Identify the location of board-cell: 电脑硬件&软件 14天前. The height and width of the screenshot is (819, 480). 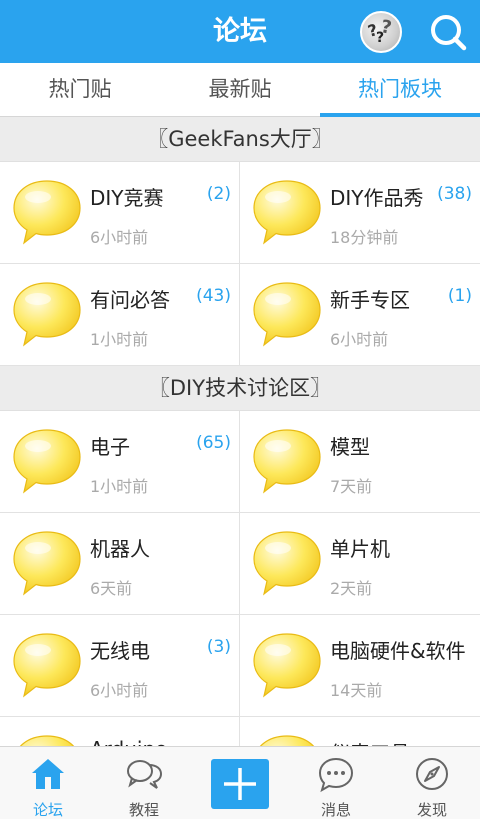
(360, 666).